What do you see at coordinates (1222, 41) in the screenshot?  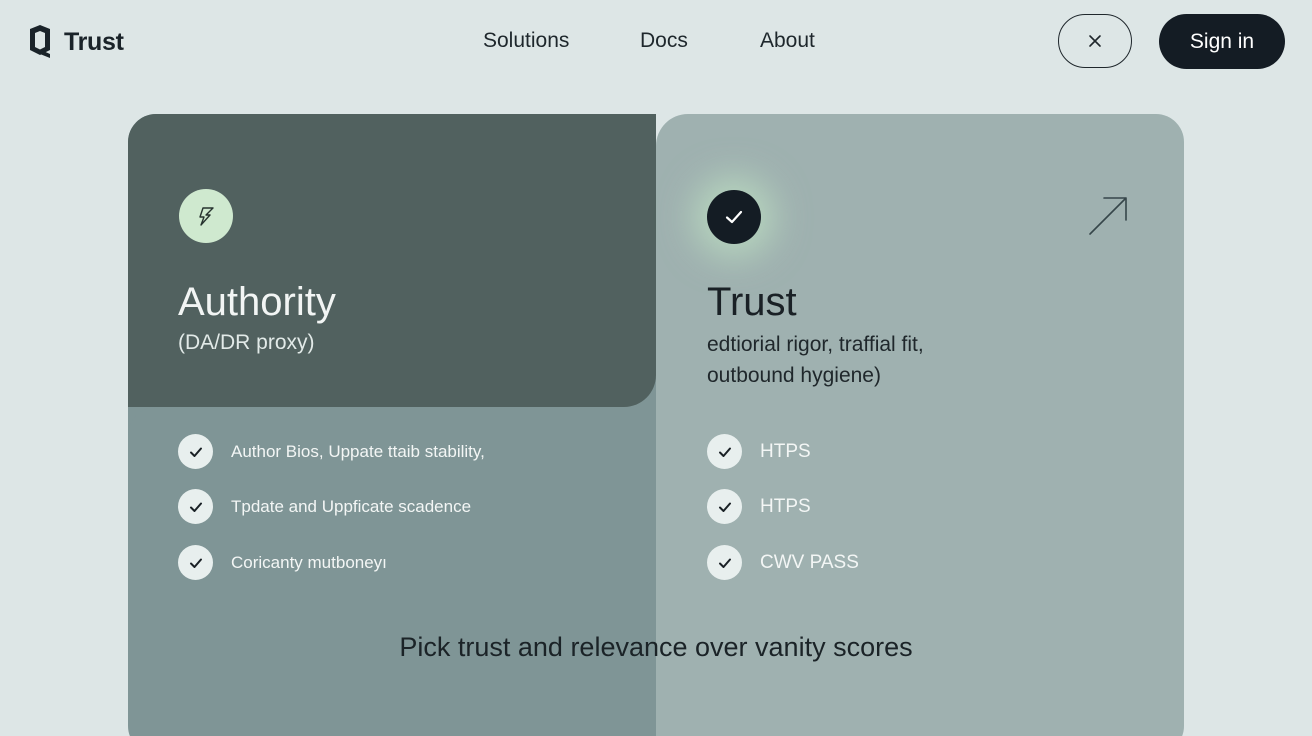 I see `sign-in-button: Sign in` at bounding box center [1222, 41].